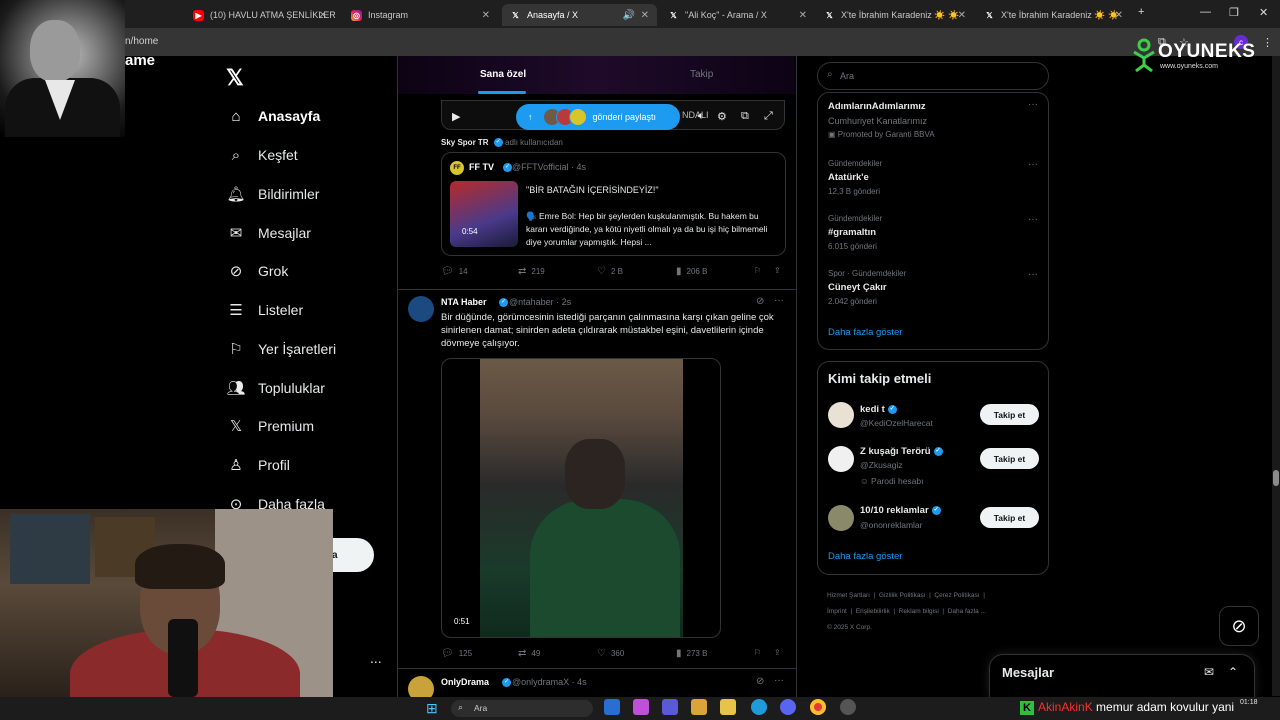 The width and height of the screenshot is (1280, 720). Describe the element at coordinates (857, 287) in the screenshot. I see `trend-name: Cüneyt Çakır` at that location.